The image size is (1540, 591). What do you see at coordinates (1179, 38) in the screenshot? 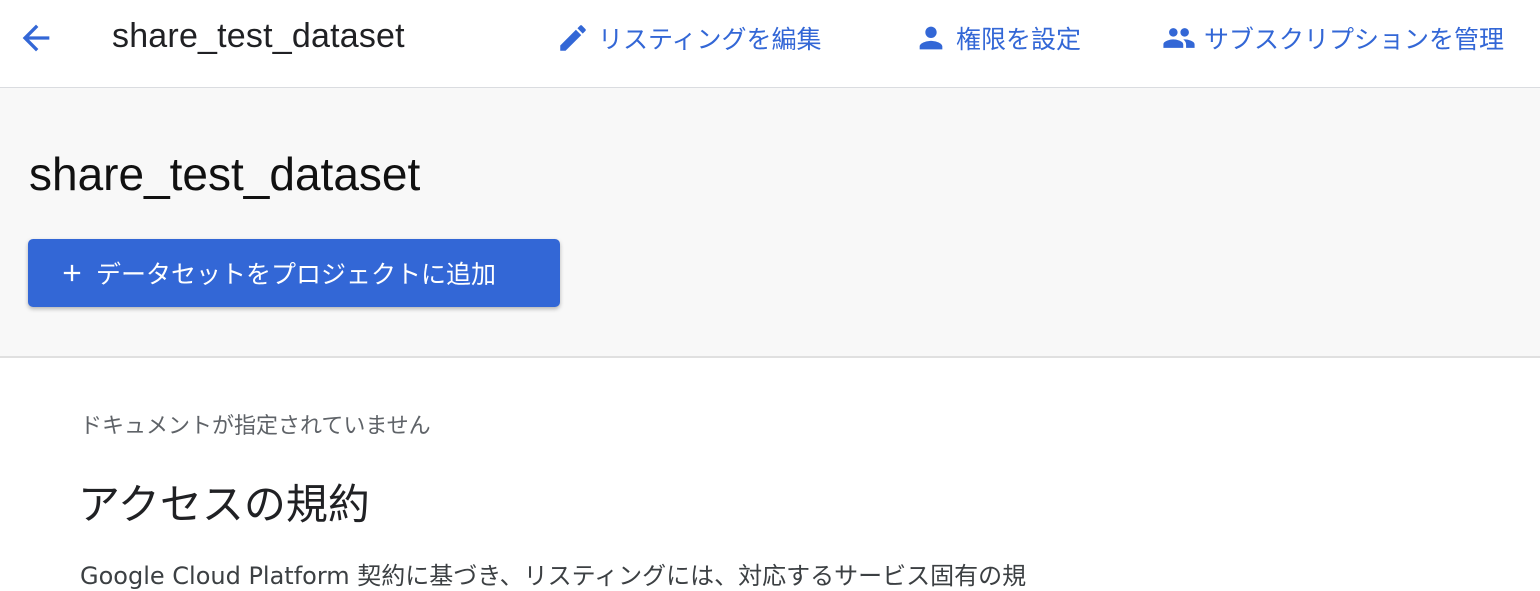
I see `people-icon` at bounding box center [1179, 38].